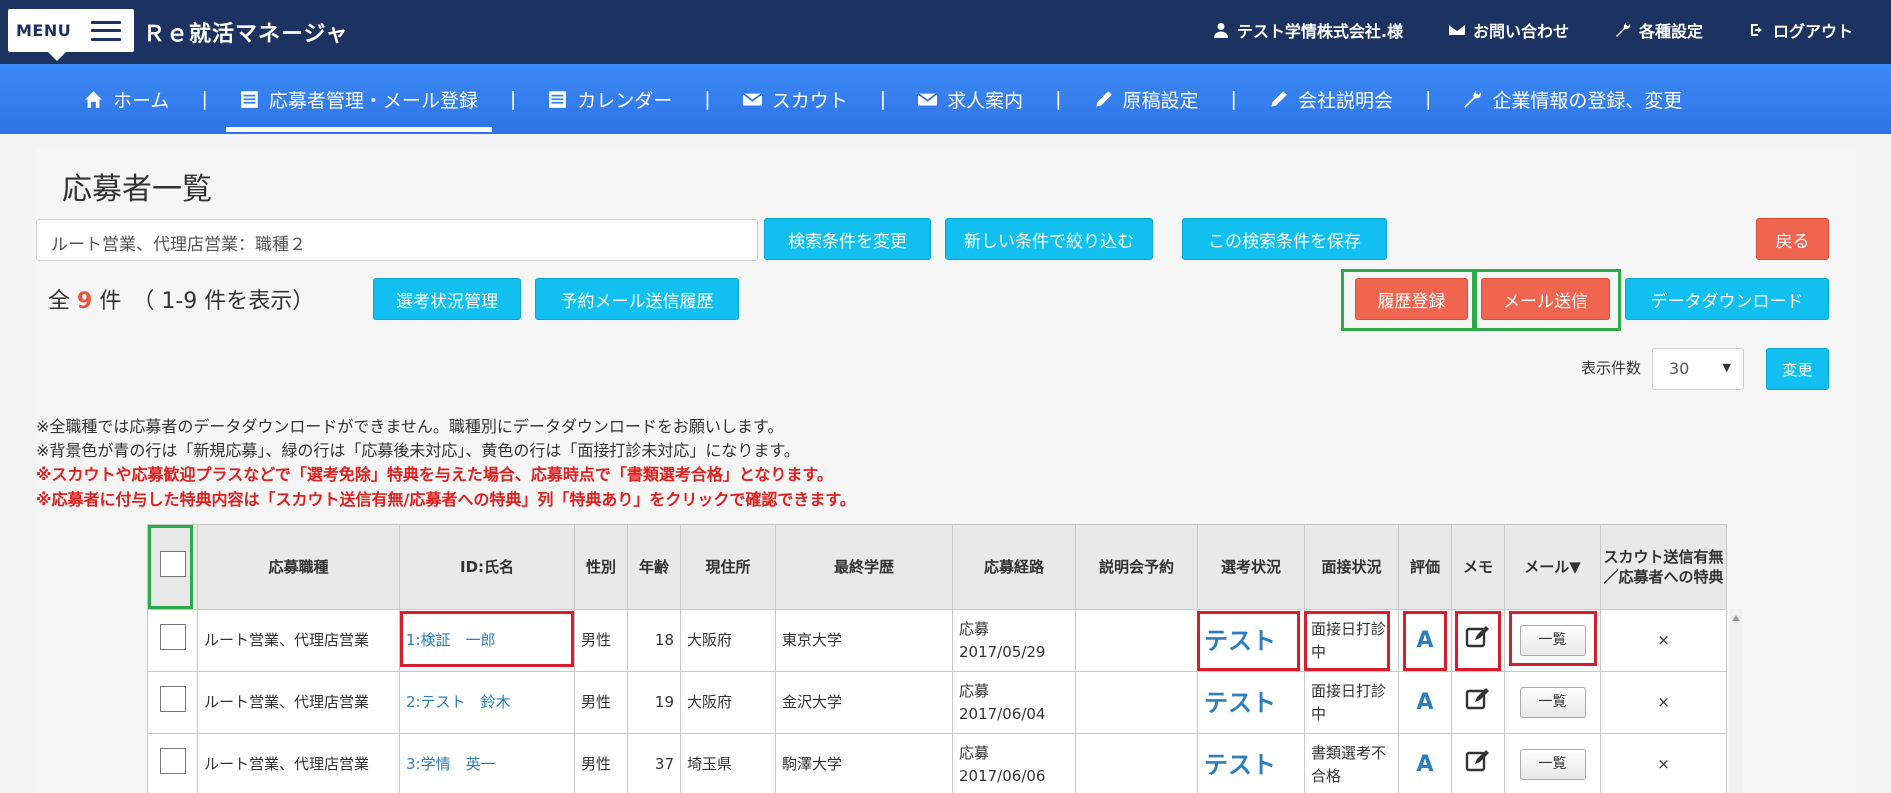 The height and width of the screenshot is (793, 1891). What do you see at coordinates (1136, 763) in the screenshot?
I see `cell-briefing` at bounding box center [1136, 763].